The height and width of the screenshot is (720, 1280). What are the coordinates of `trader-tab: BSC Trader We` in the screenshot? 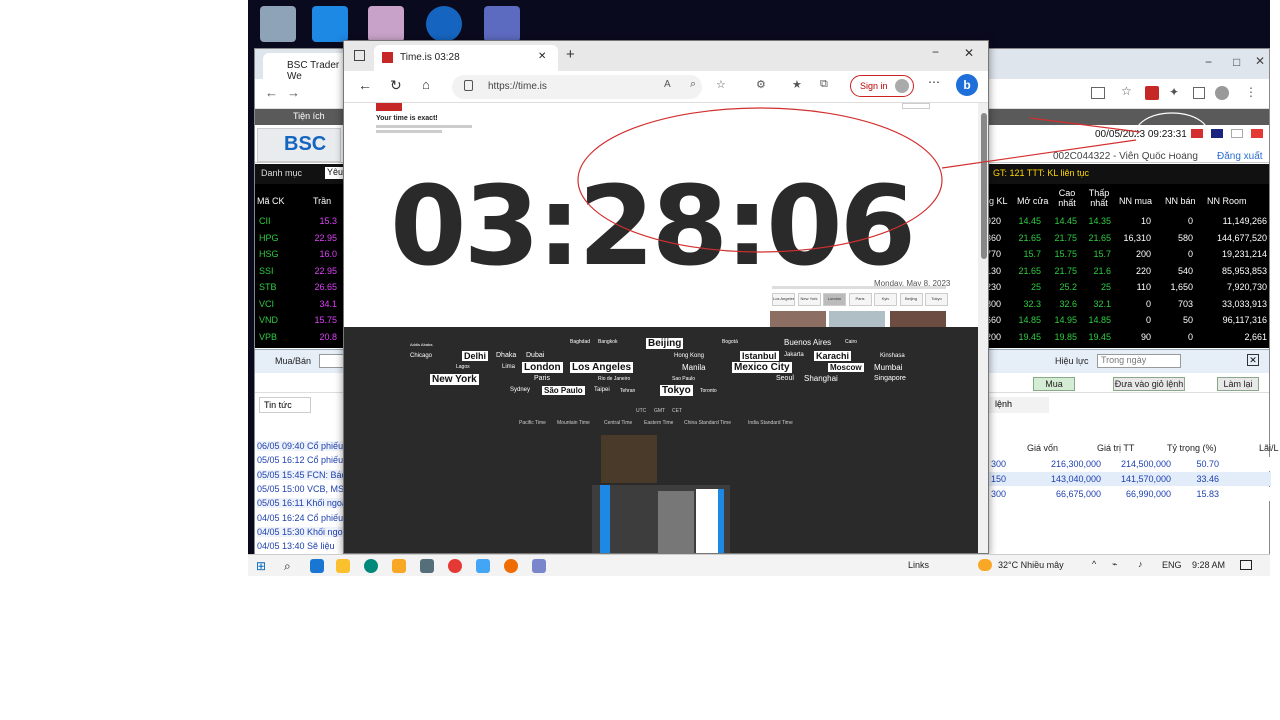 It's located at (307, 67).